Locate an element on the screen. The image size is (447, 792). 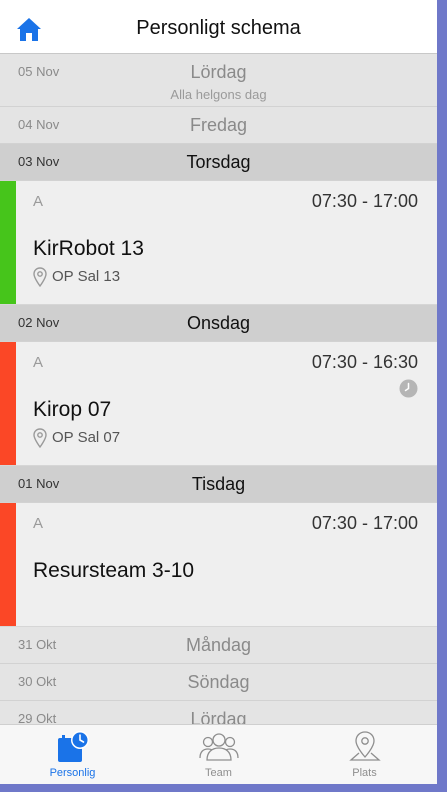
day-header: 02 Nov Onsdag is located at coordinates (218, 323).